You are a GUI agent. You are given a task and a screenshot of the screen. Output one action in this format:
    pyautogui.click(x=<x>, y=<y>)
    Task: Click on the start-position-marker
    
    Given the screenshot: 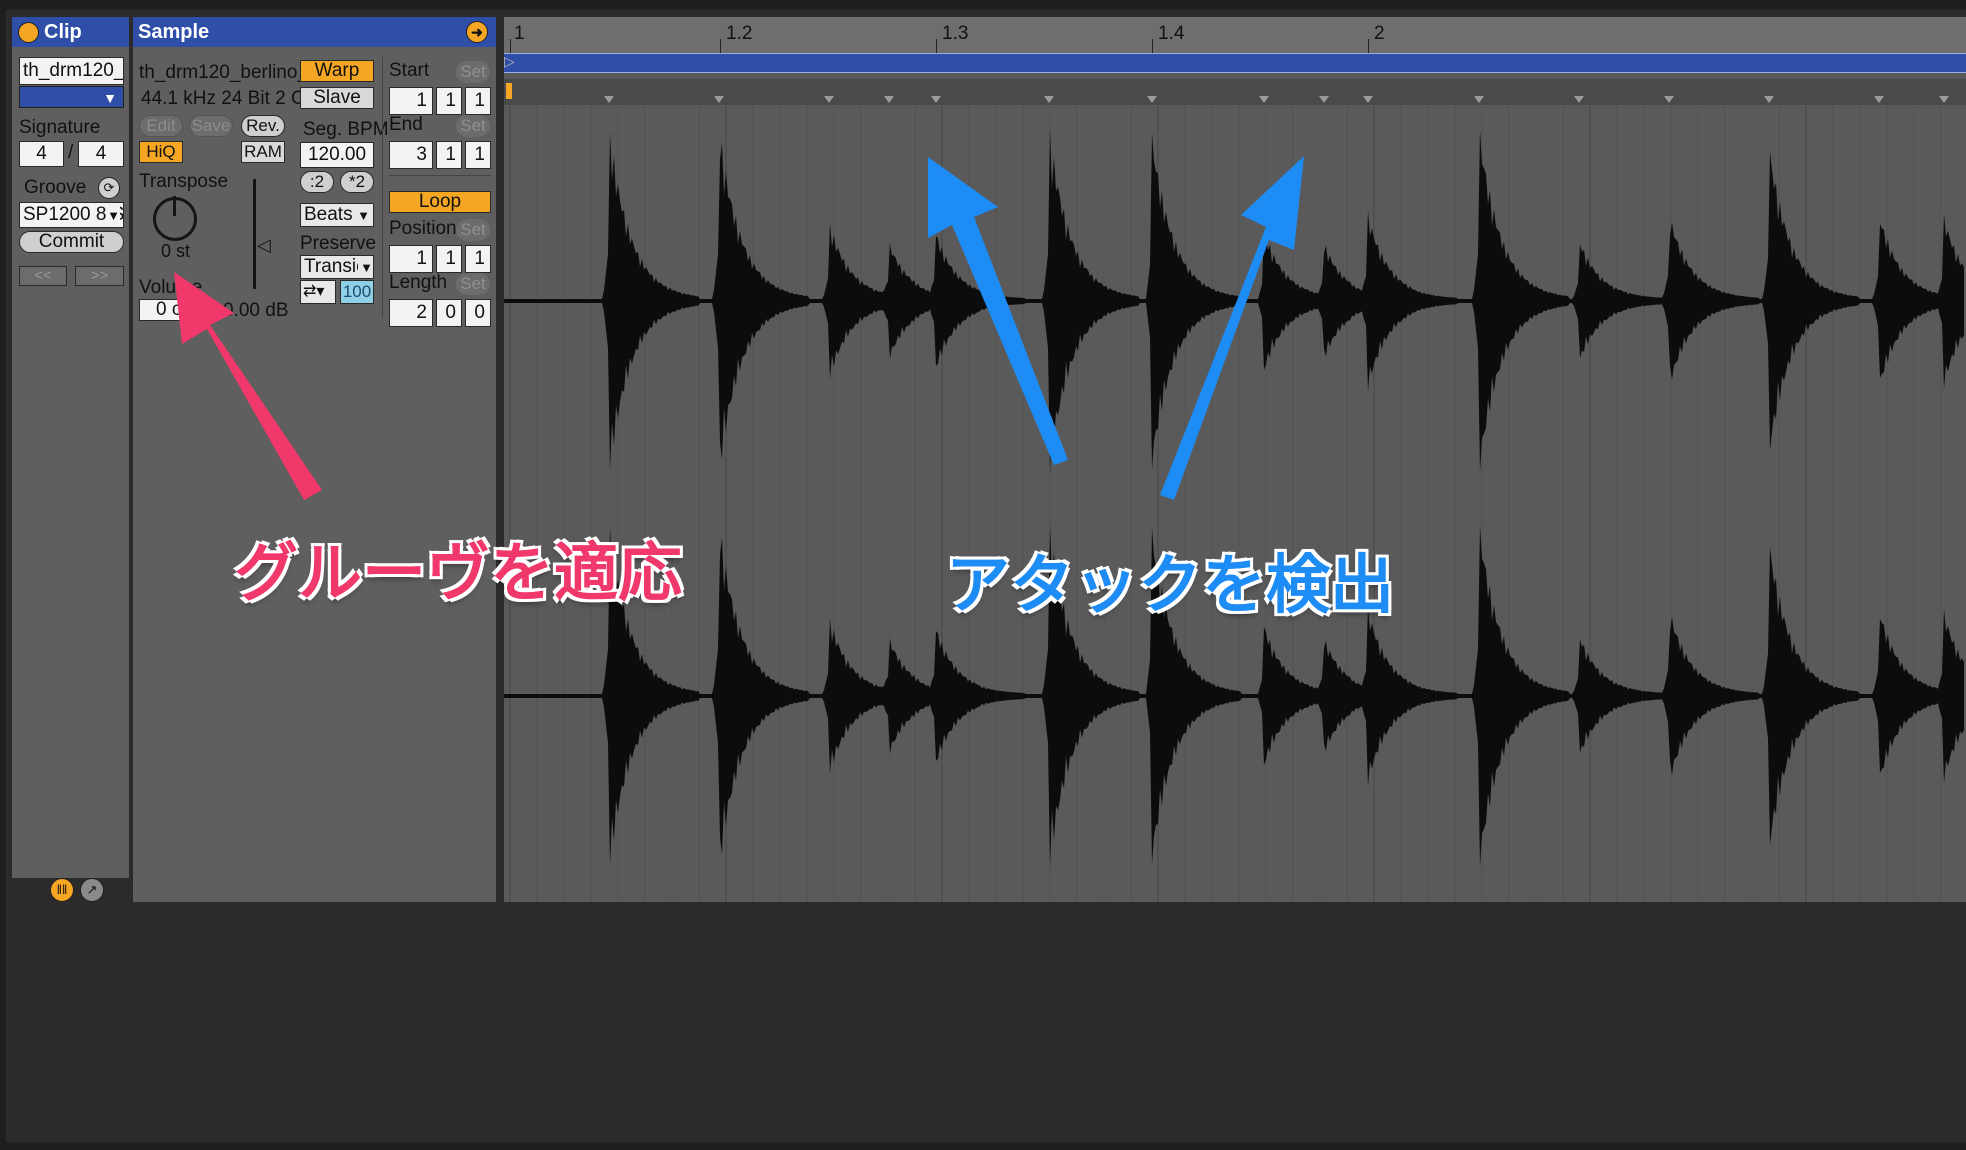 What is the action you would take?
    pyautogui.click(x=509, y=91)
    